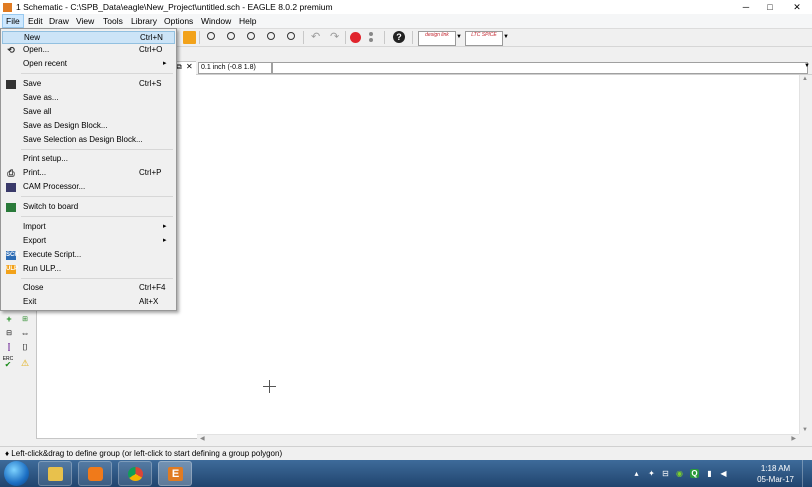 This screenshot has height=487, width=812. I want to click on zoom-select-icon, so click(271, 36).